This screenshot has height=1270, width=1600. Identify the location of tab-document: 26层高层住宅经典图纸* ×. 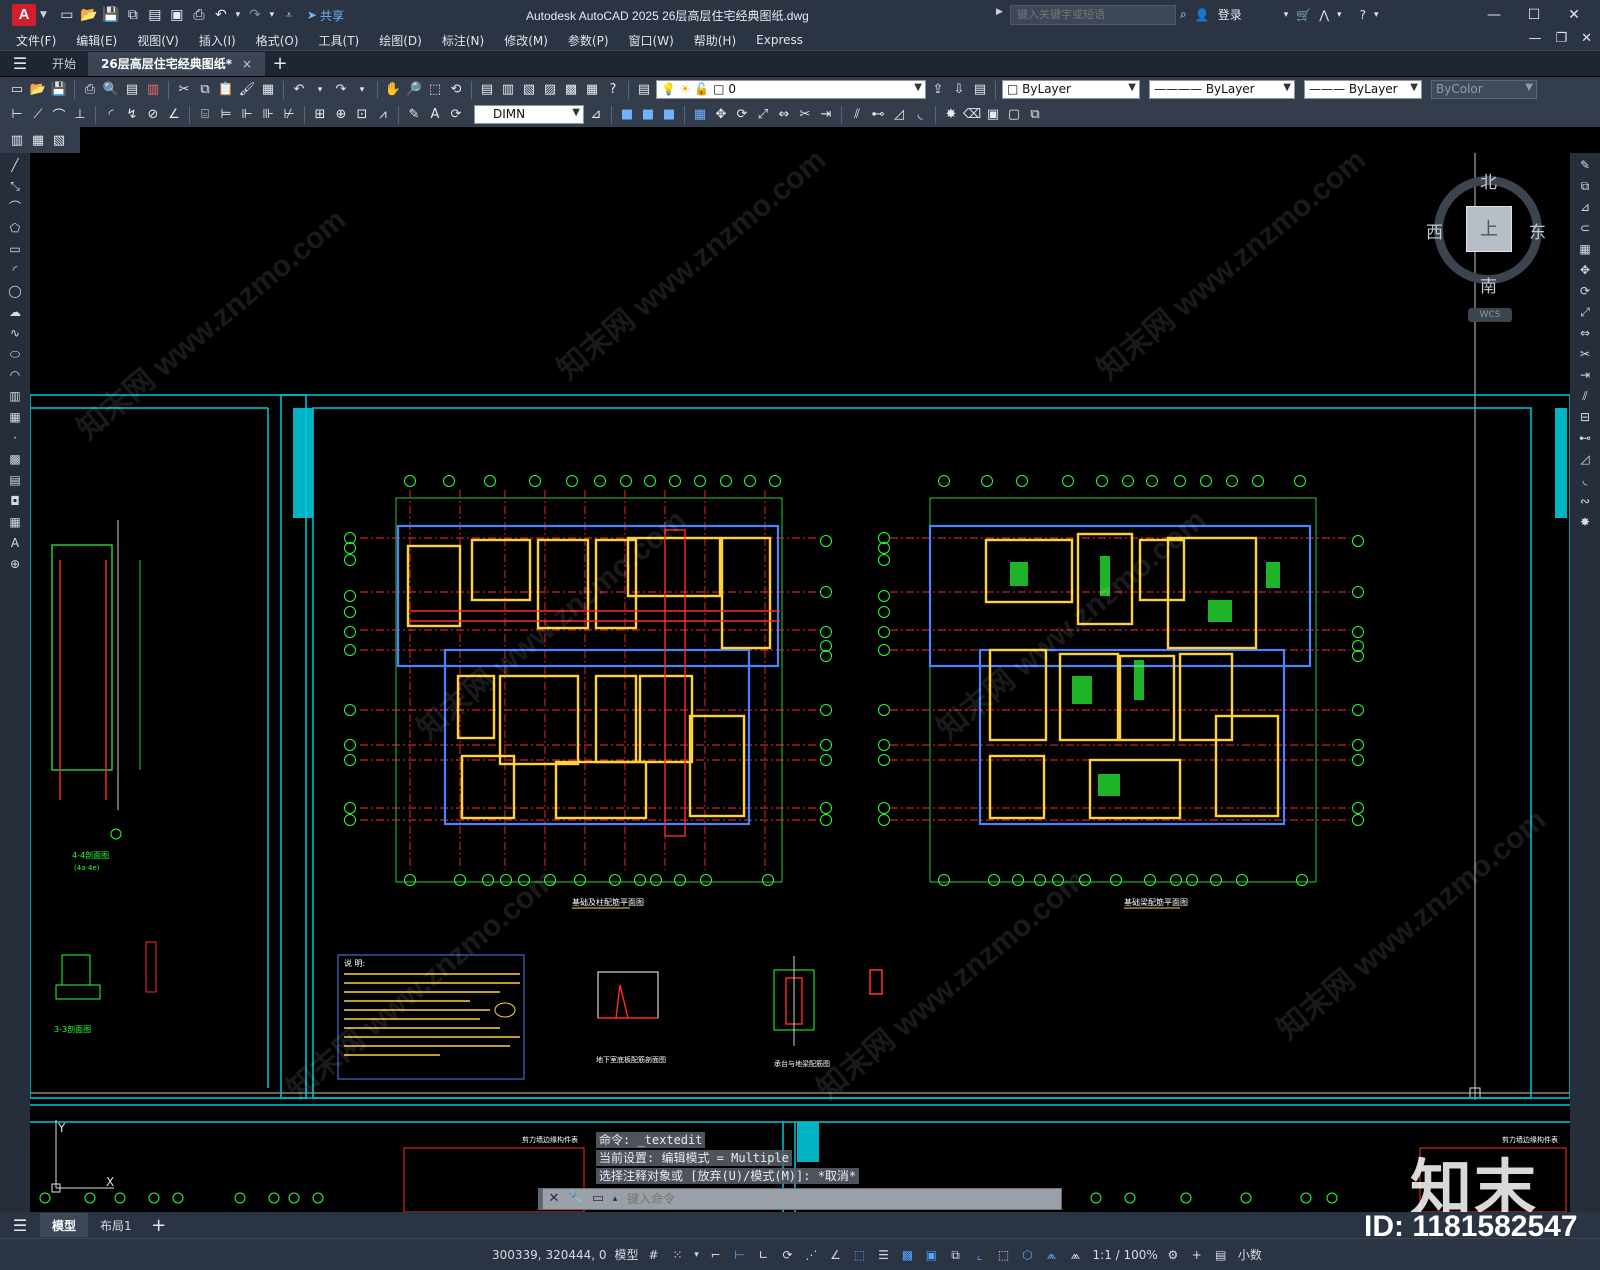
(177, 63).